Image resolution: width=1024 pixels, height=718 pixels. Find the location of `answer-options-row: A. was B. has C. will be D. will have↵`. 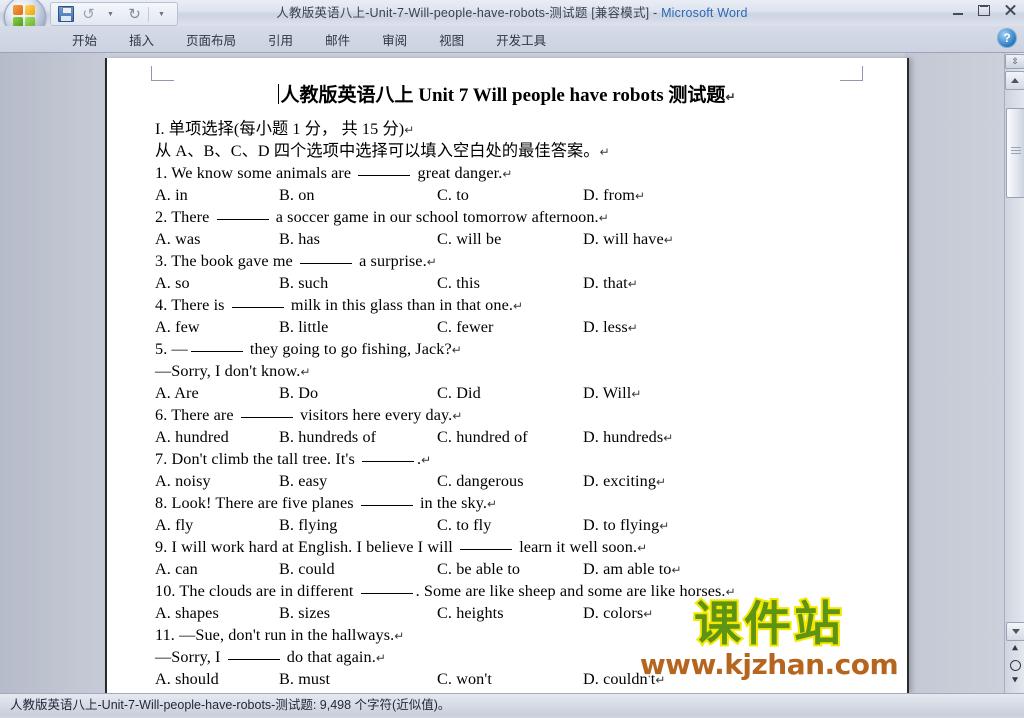

answer-options-row: A. was B. has C. will be D. will have↵ is located at coordinates (507, 240).